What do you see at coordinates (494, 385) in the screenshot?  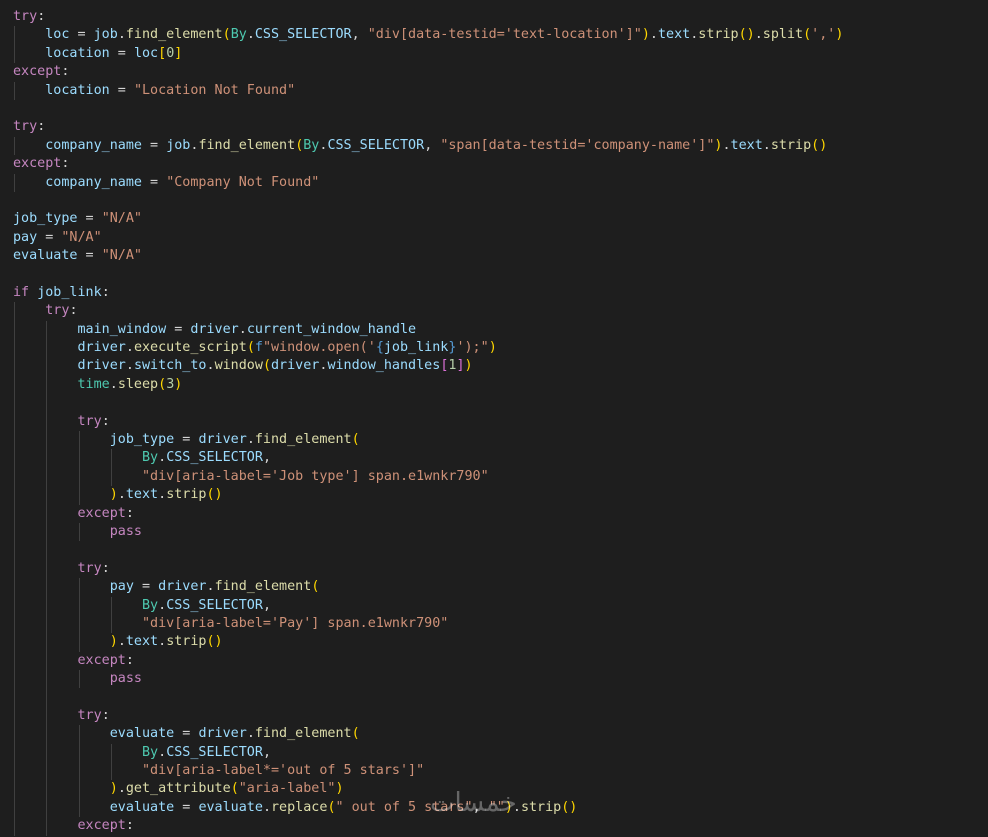 I see `code-line: time.sleep(3)` at bounding box center [494, 385].